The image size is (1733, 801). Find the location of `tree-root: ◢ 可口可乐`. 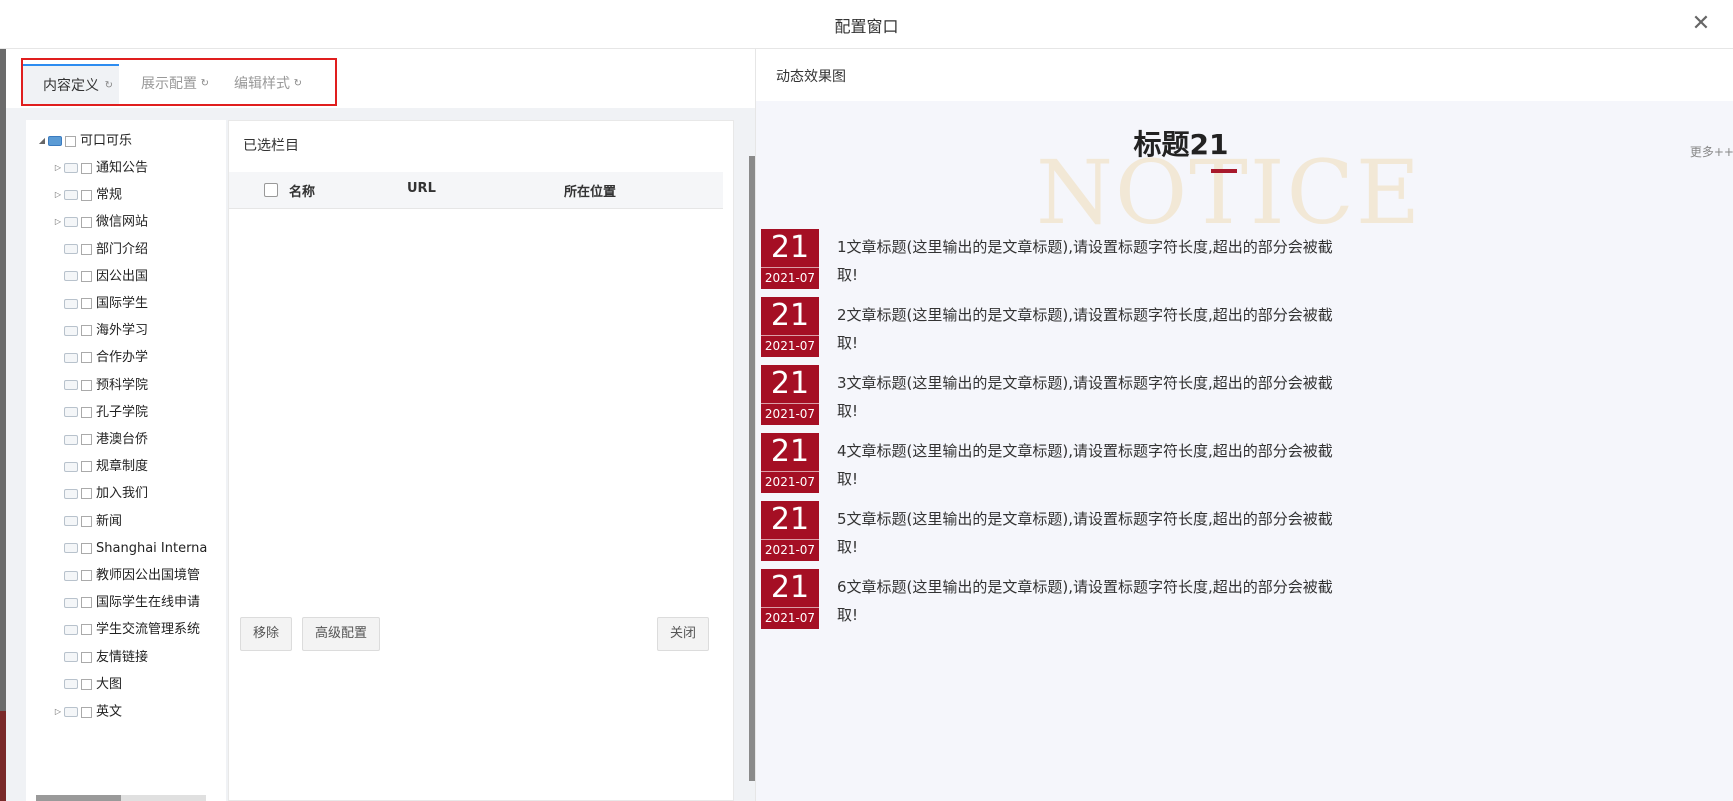

tree-root: ◢ 可口可乐 is located at coordinates (84, 141).